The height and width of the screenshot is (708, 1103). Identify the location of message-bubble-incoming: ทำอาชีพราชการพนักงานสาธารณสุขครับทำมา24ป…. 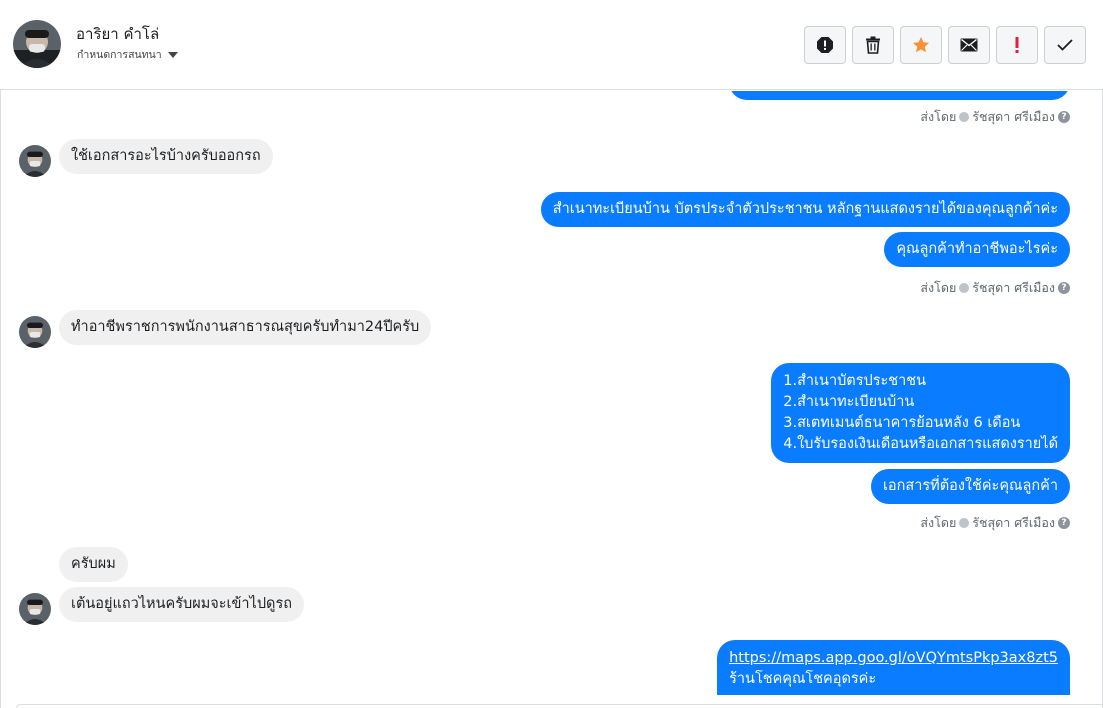
(245, 327).